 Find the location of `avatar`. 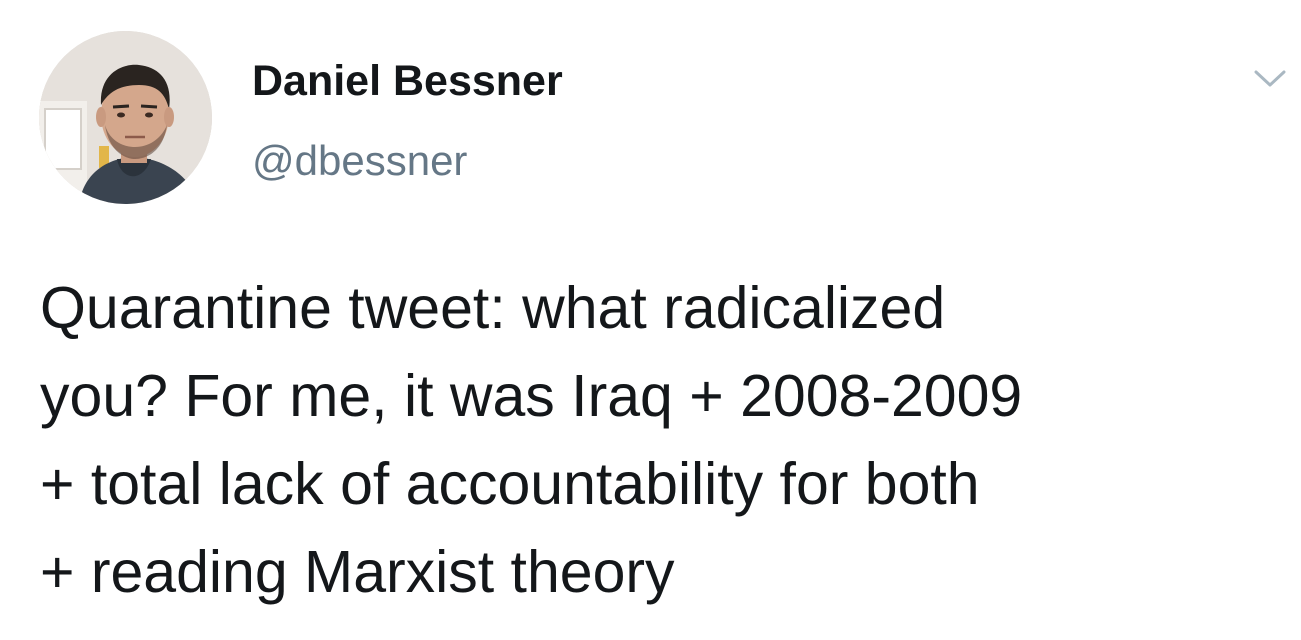

avatar is located at coordinates (125, 117).